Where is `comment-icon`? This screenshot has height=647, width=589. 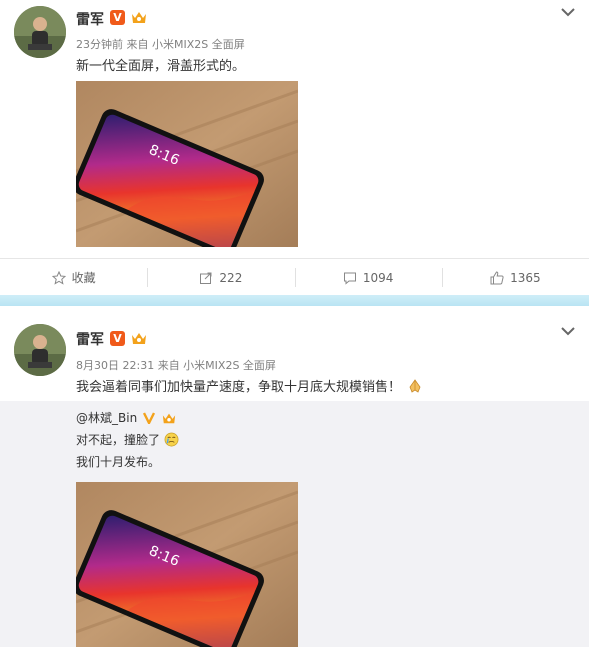 comment-icon is located at coordinates (349, 278).